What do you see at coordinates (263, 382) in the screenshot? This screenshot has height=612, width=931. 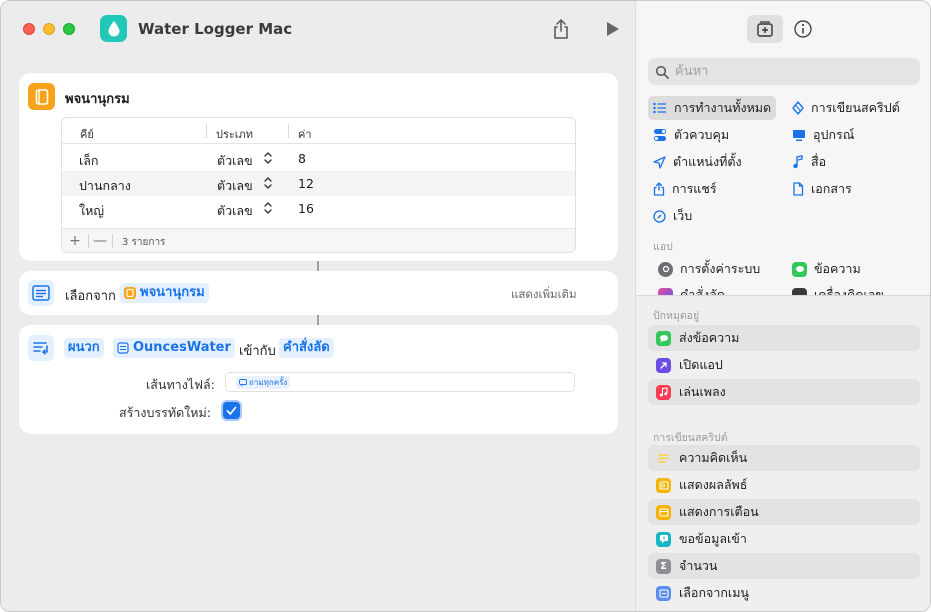 I see `ask-each-time-token: ถามทุกครั้ง` at bounding box center [263, 382].